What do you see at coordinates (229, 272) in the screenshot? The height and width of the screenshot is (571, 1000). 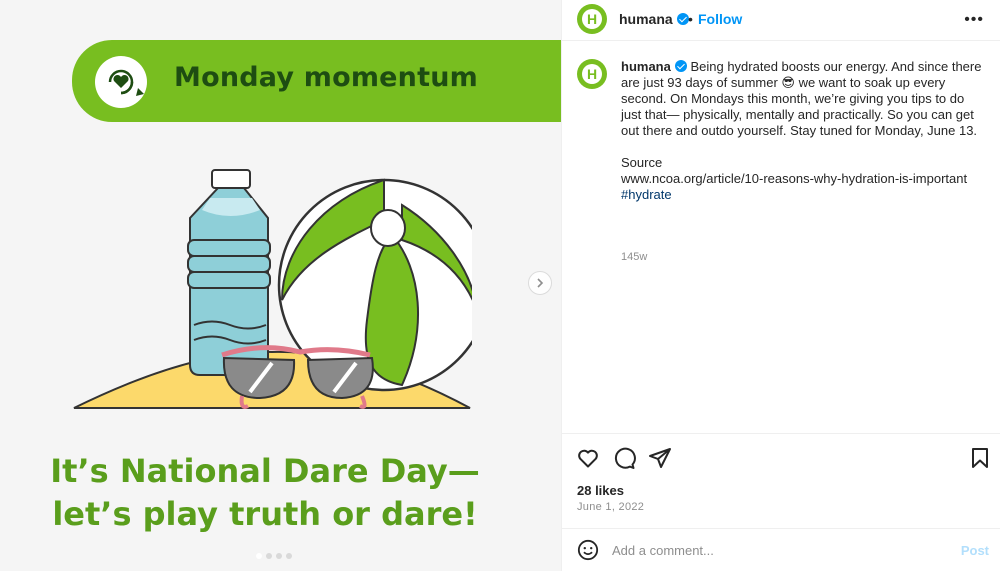 I see `water-bottle-icon` at bounding box center [229, 272].